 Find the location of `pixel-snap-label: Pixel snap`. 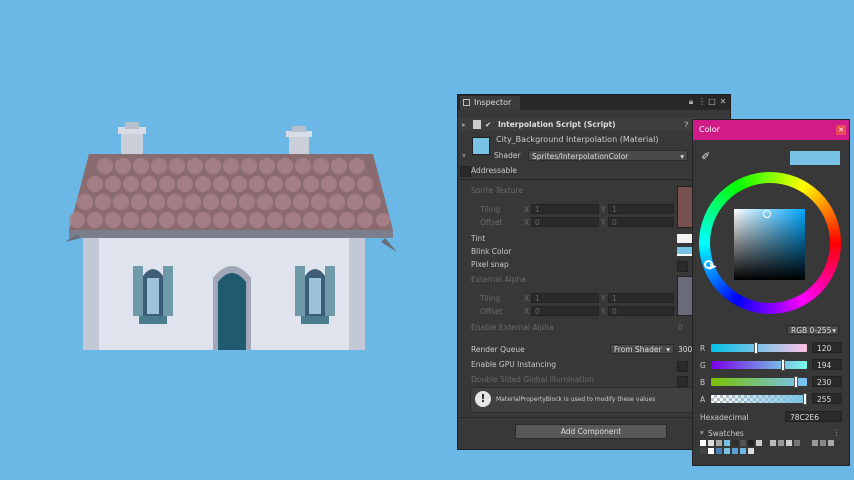

pixel-snap-label: Pixel snap is located at coordinates (490, 264).